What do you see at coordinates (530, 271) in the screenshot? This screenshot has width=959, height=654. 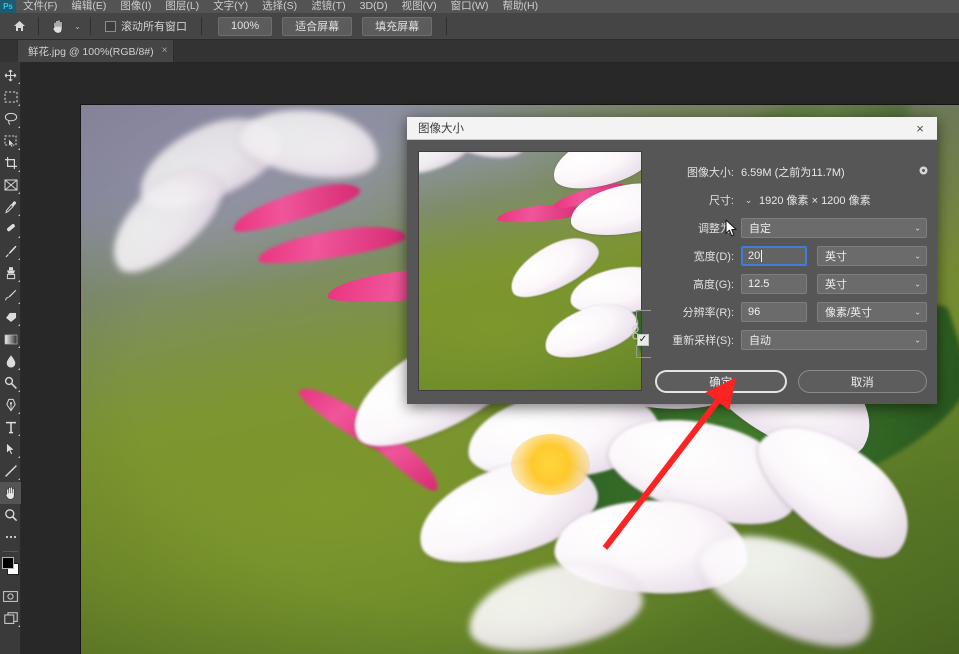 I see `image-preview` at bounding box center [530, 271].